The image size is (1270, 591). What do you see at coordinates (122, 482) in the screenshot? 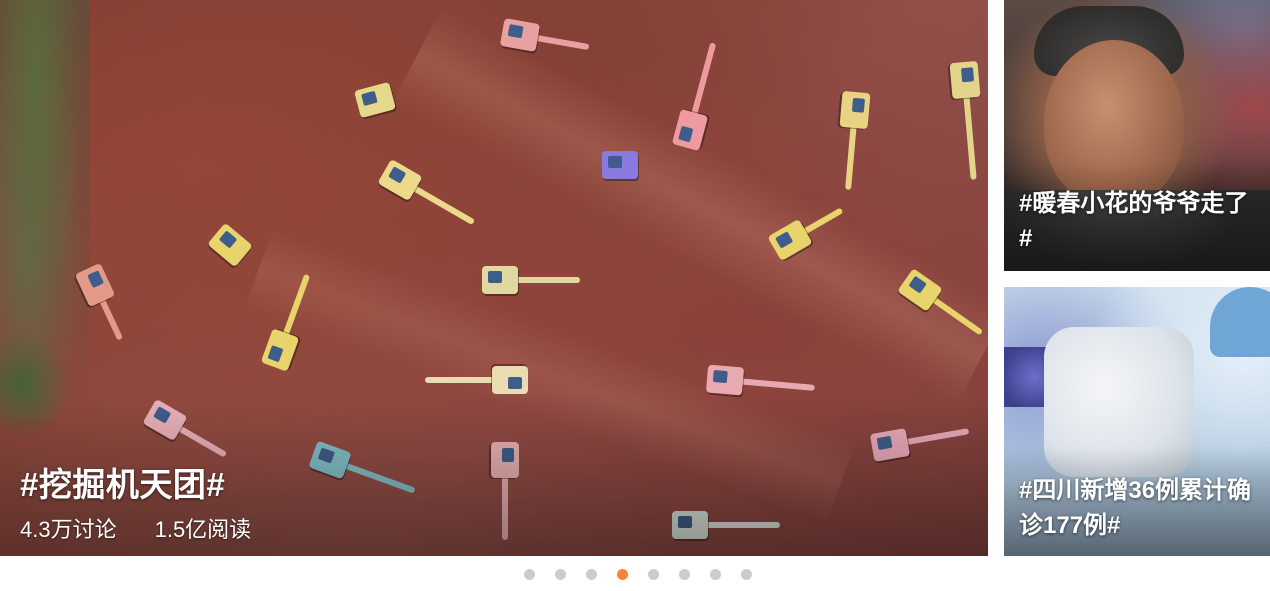
I see `main-topic-title: #挖掘机天团#` at bounding box center [122, 482].